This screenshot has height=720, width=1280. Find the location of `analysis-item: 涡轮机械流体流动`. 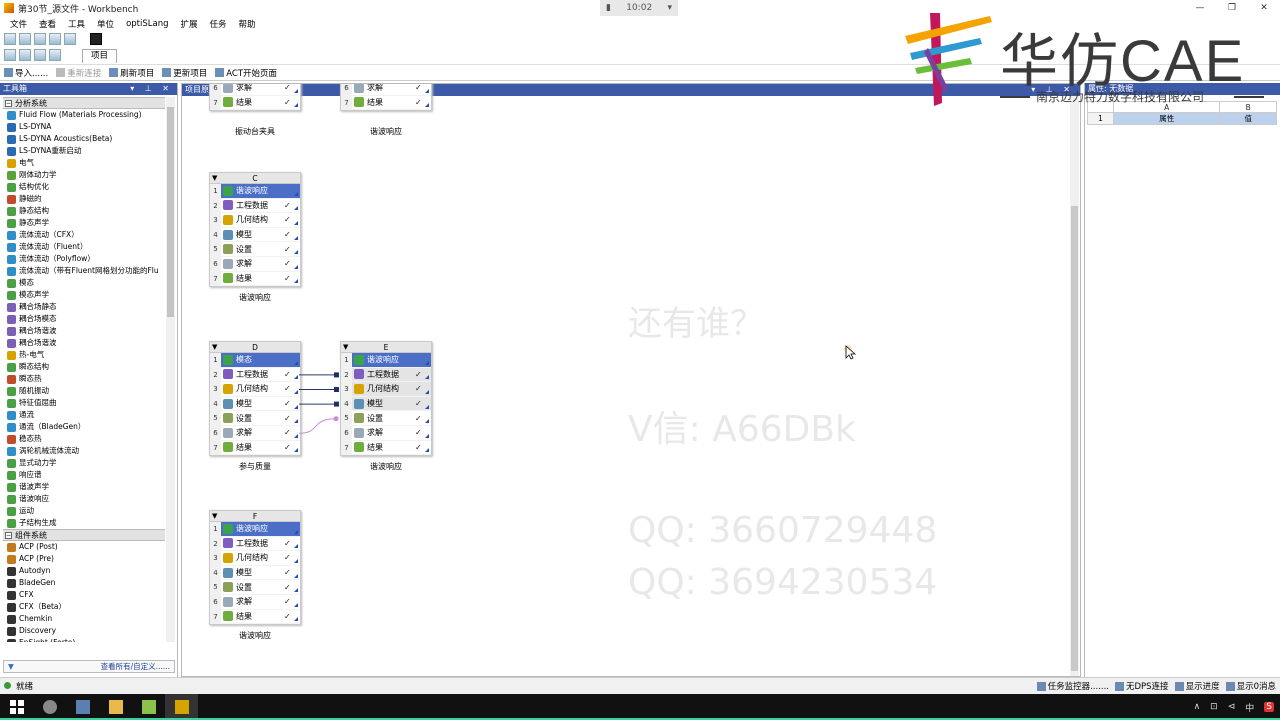

analysis-item: 涡轮机械流体流动 is located at coordinates (84, 451).